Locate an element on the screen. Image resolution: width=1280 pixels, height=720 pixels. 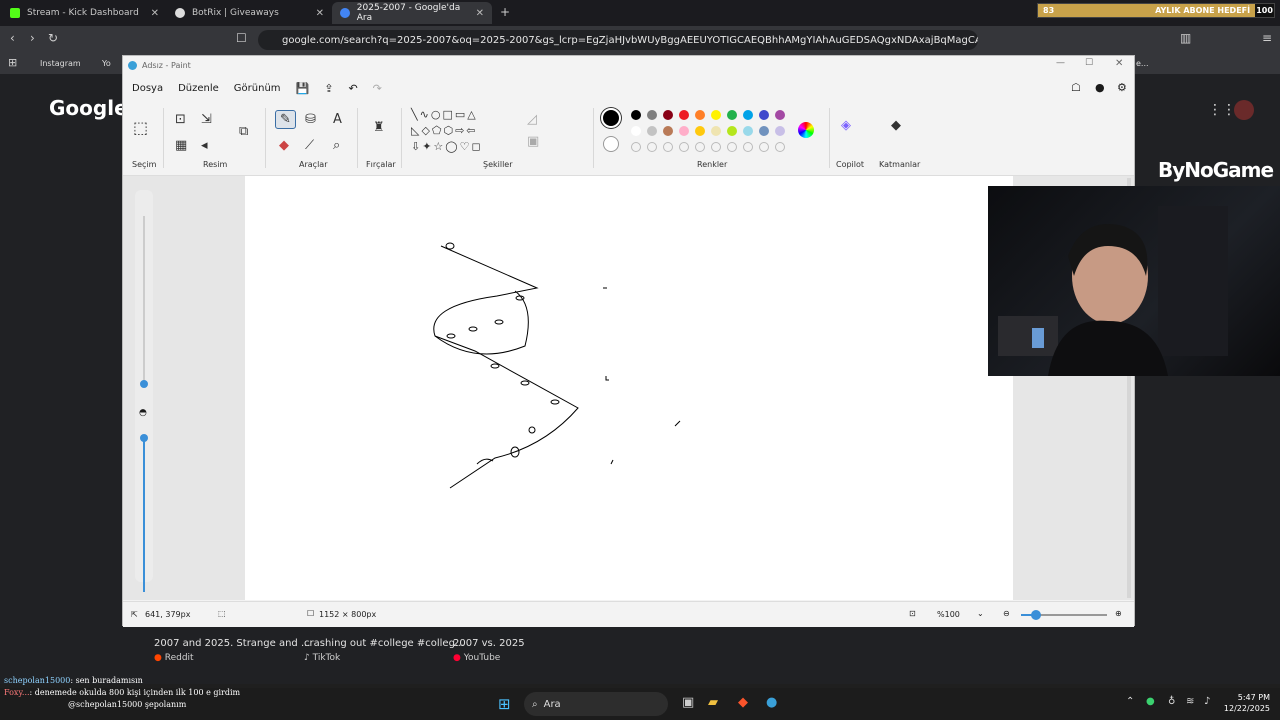
result-source-reddit: ● Reddit is located at coordinates (174, 658).